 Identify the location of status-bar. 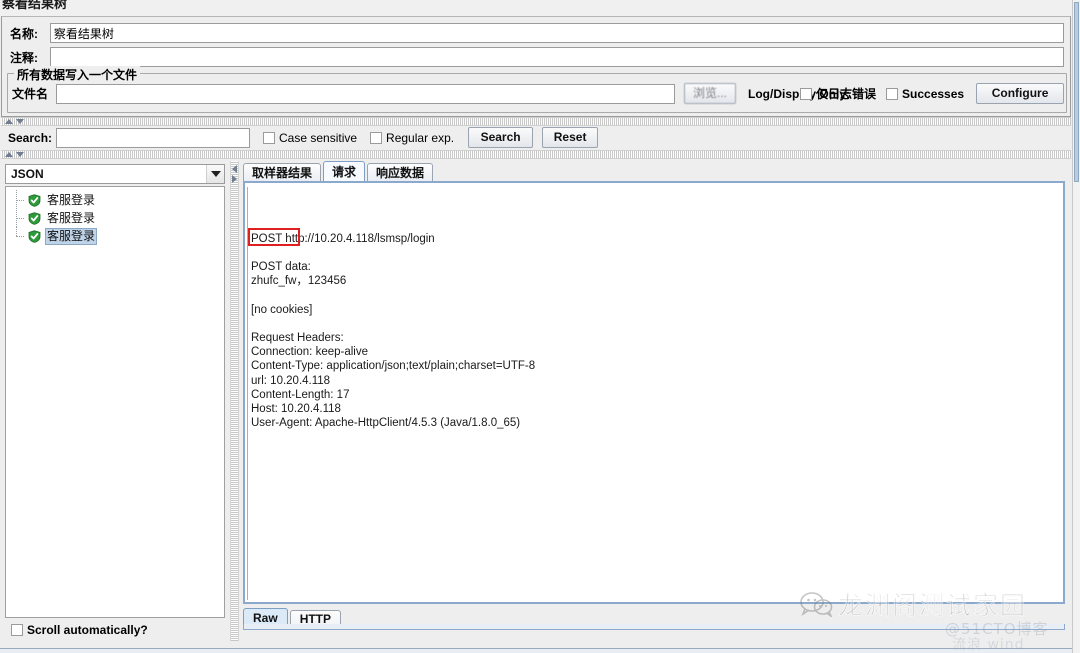
(536, 650).